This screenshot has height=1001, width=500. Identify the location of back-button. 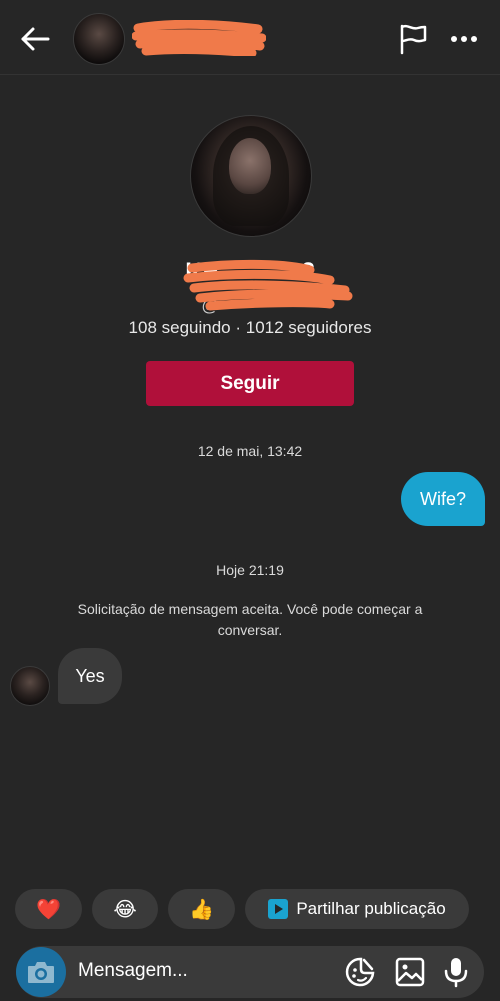
(35, 39).